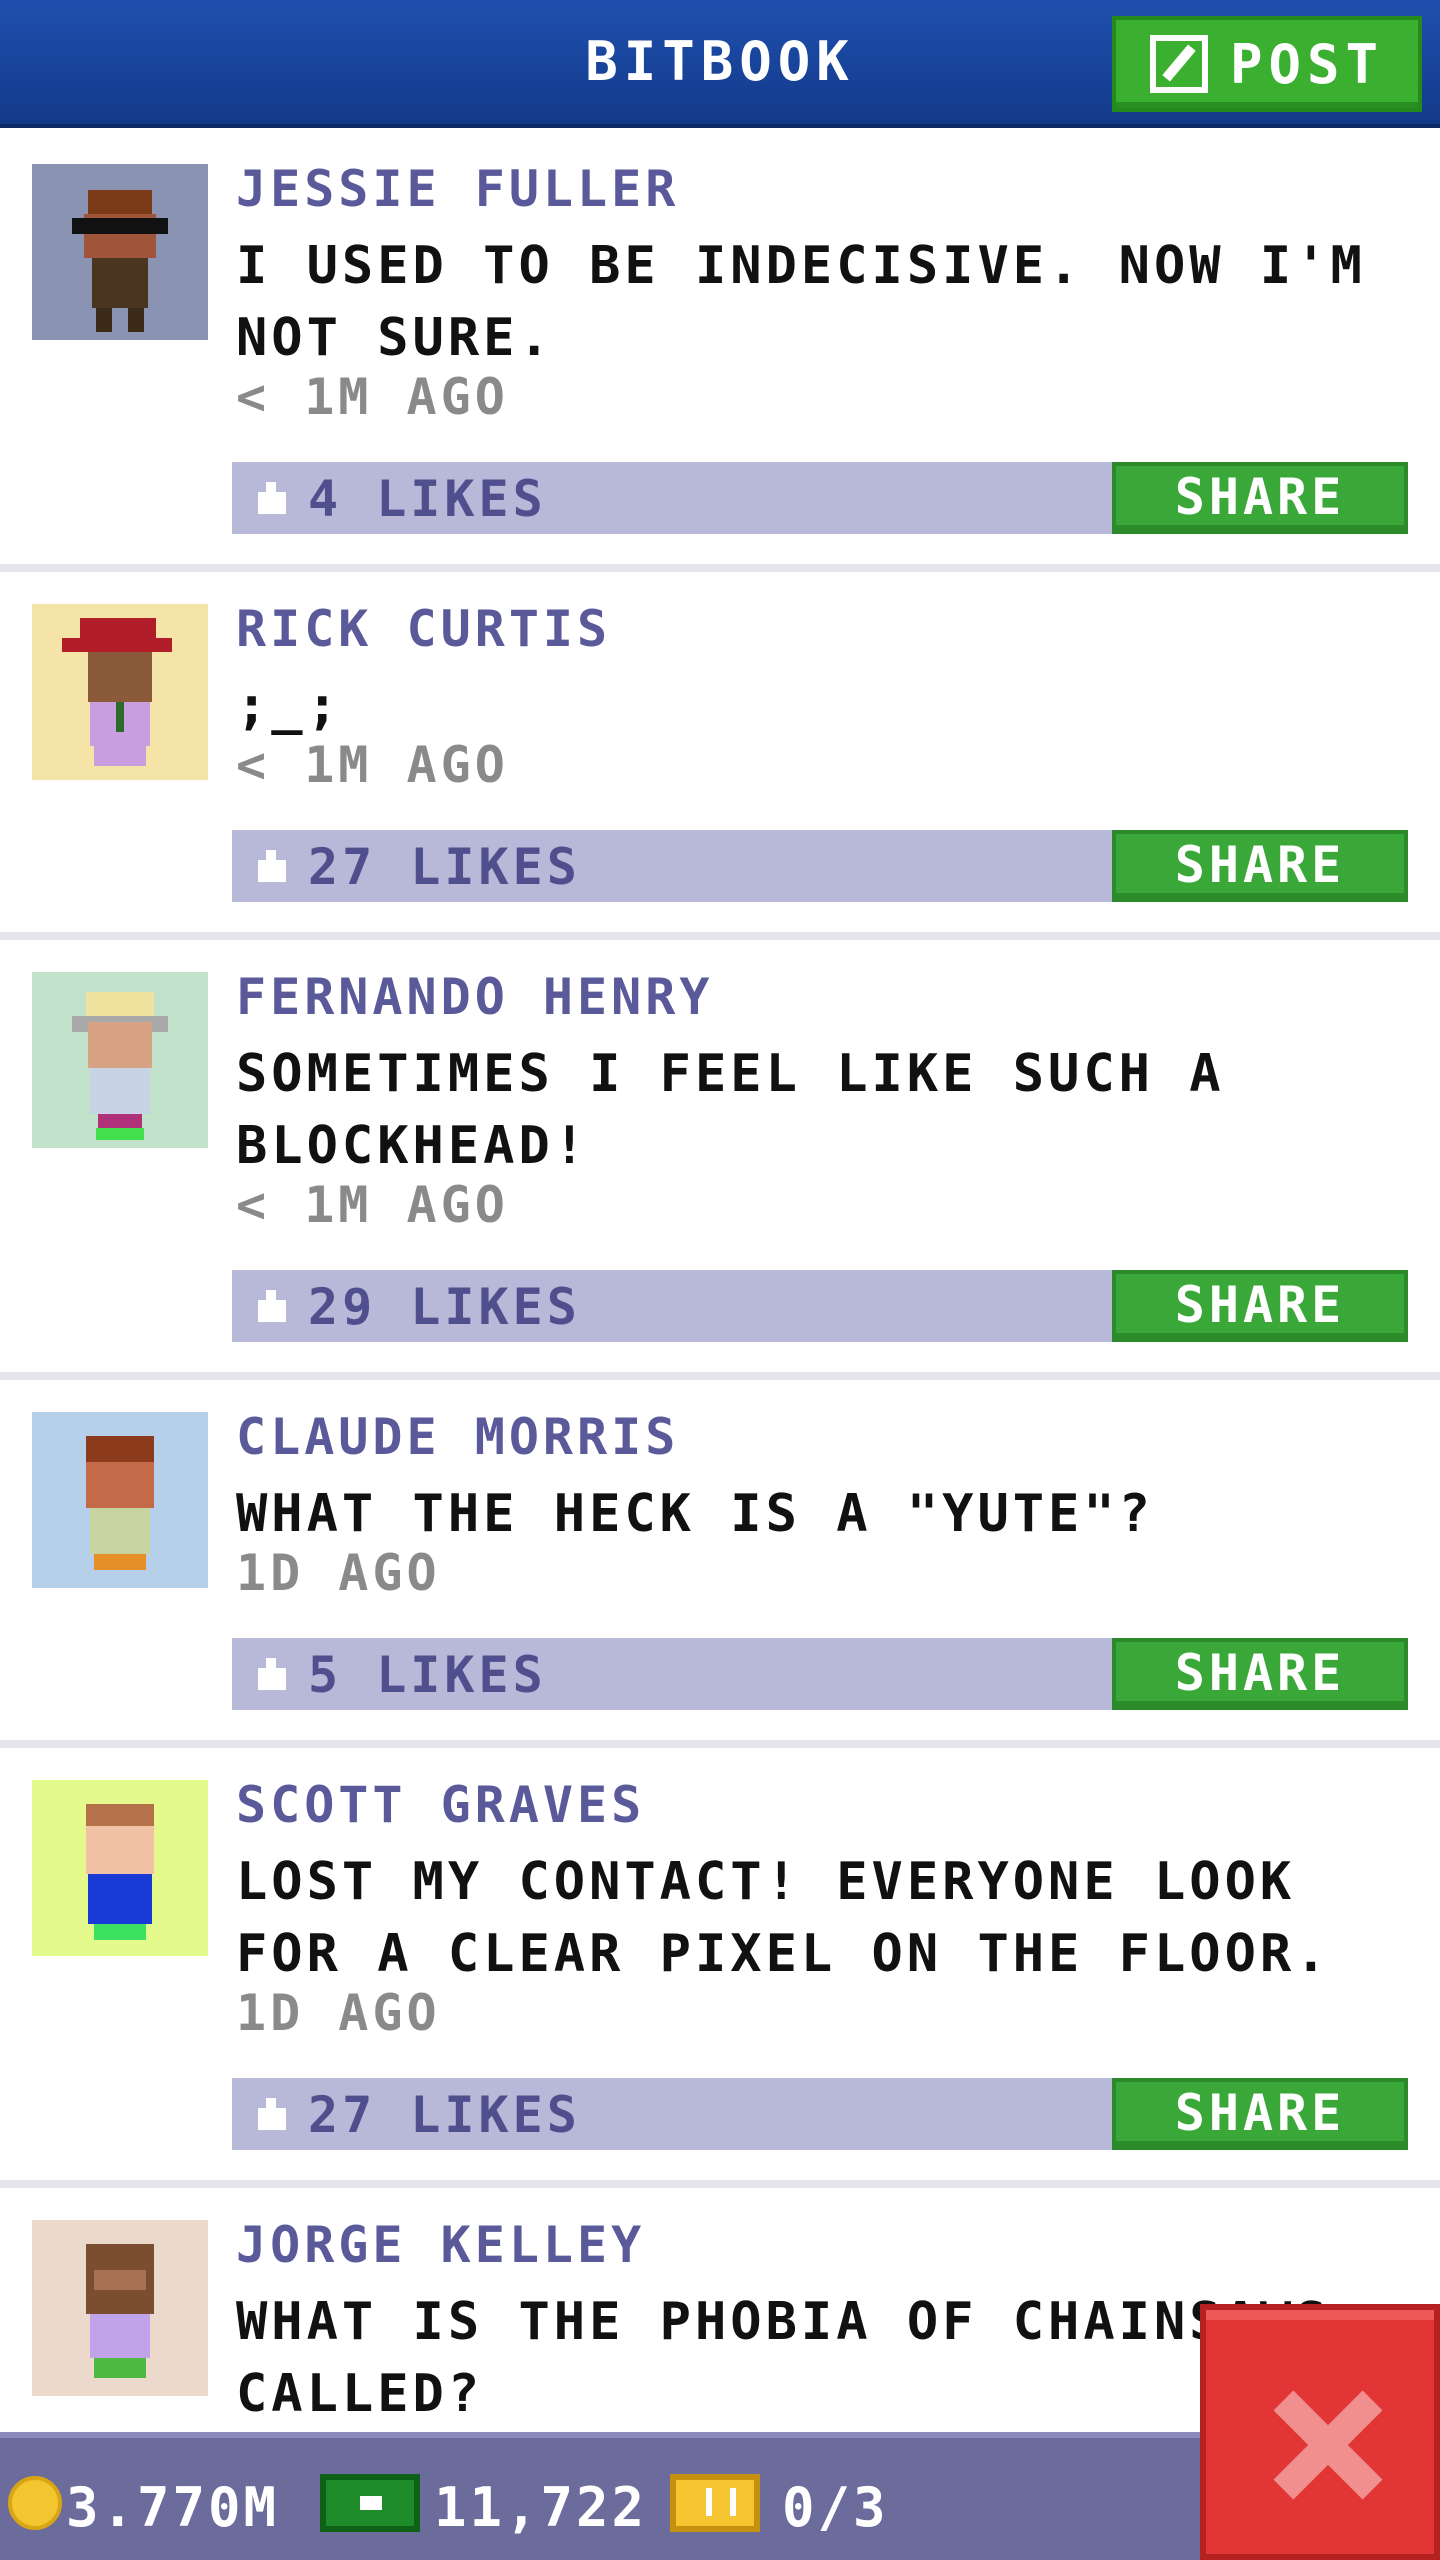  What do you see at coordinates (720, 756) in the screenshot?
I see `feed-post: RICK CURTIS ;_; < 1M AGO 27 LIKES SHARE` at bounding box center [720, 756].